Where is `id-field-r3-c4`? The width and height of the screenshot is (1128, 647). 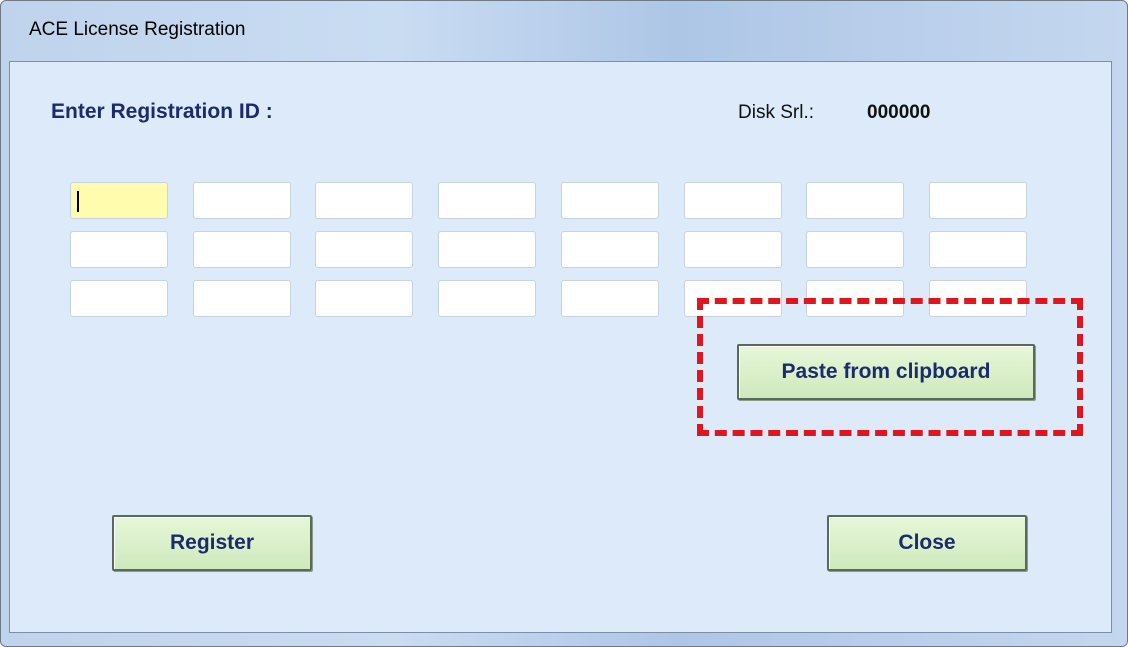
id-field-r3-c4 is located at coordinates (487, 298).